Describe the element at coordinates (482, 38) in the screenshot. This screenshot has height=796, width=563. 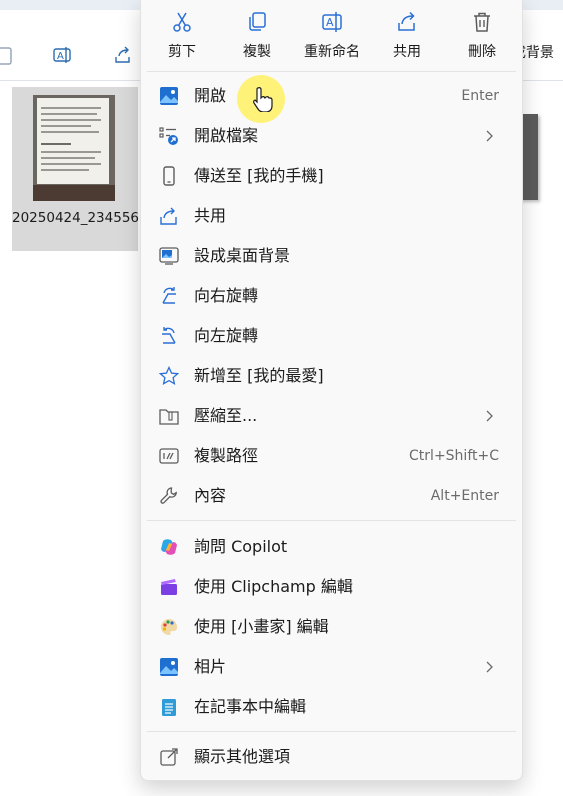
I see `delete-button: 刪除` at that location.